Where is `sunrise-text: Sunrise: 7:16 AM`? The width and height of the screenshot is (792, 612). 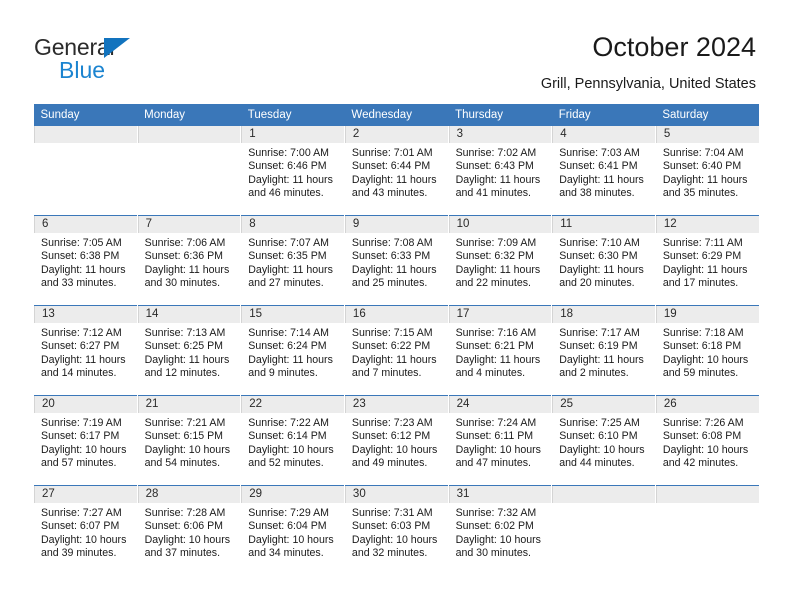 sunrise-text: Sunrise: 7:16 AM is located at coordinates (496, 333).